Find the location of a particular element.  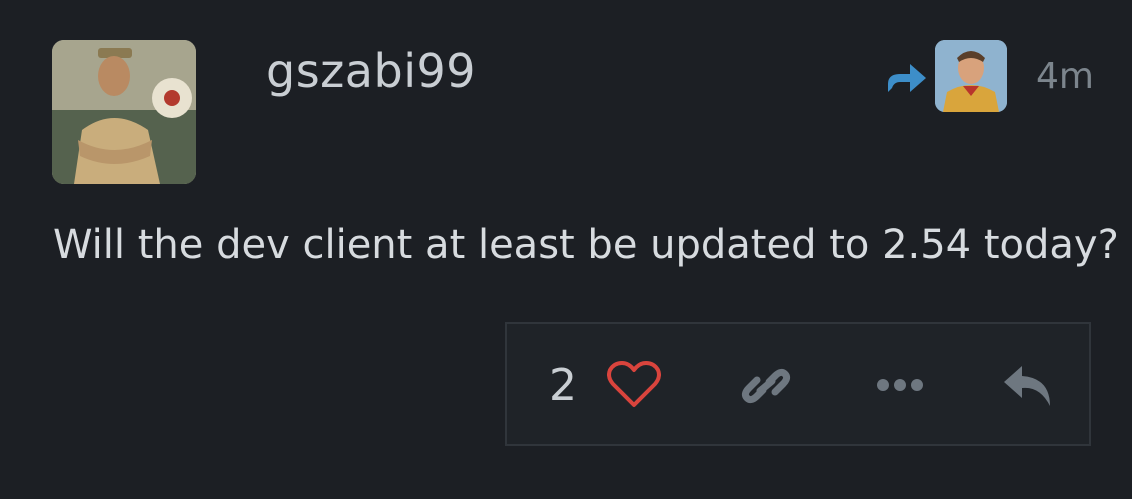

link-icon is located at coordinates (766, 386).